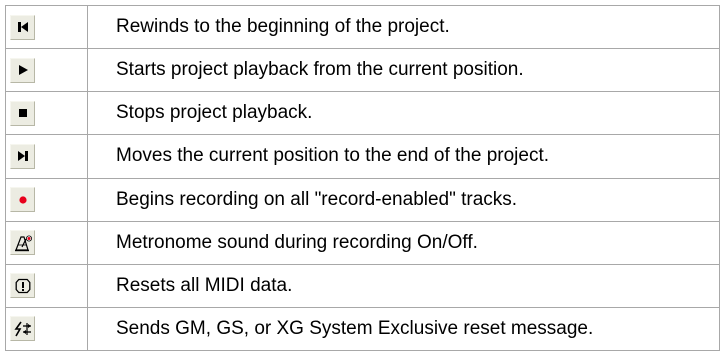  I want to click on row-description: Rewinds to the beginning of the project., so click(403, 27).